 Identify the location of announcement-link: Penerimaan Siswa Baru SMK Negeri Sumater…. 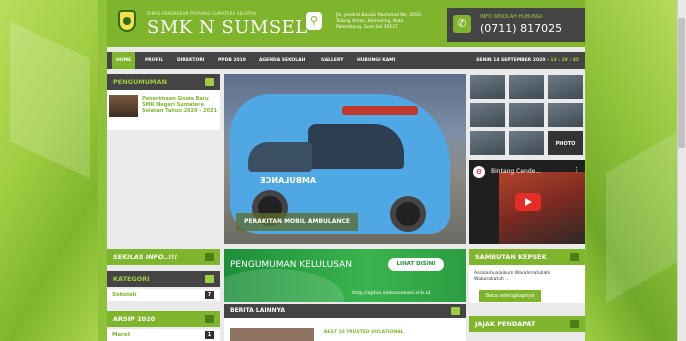
(180, 105).